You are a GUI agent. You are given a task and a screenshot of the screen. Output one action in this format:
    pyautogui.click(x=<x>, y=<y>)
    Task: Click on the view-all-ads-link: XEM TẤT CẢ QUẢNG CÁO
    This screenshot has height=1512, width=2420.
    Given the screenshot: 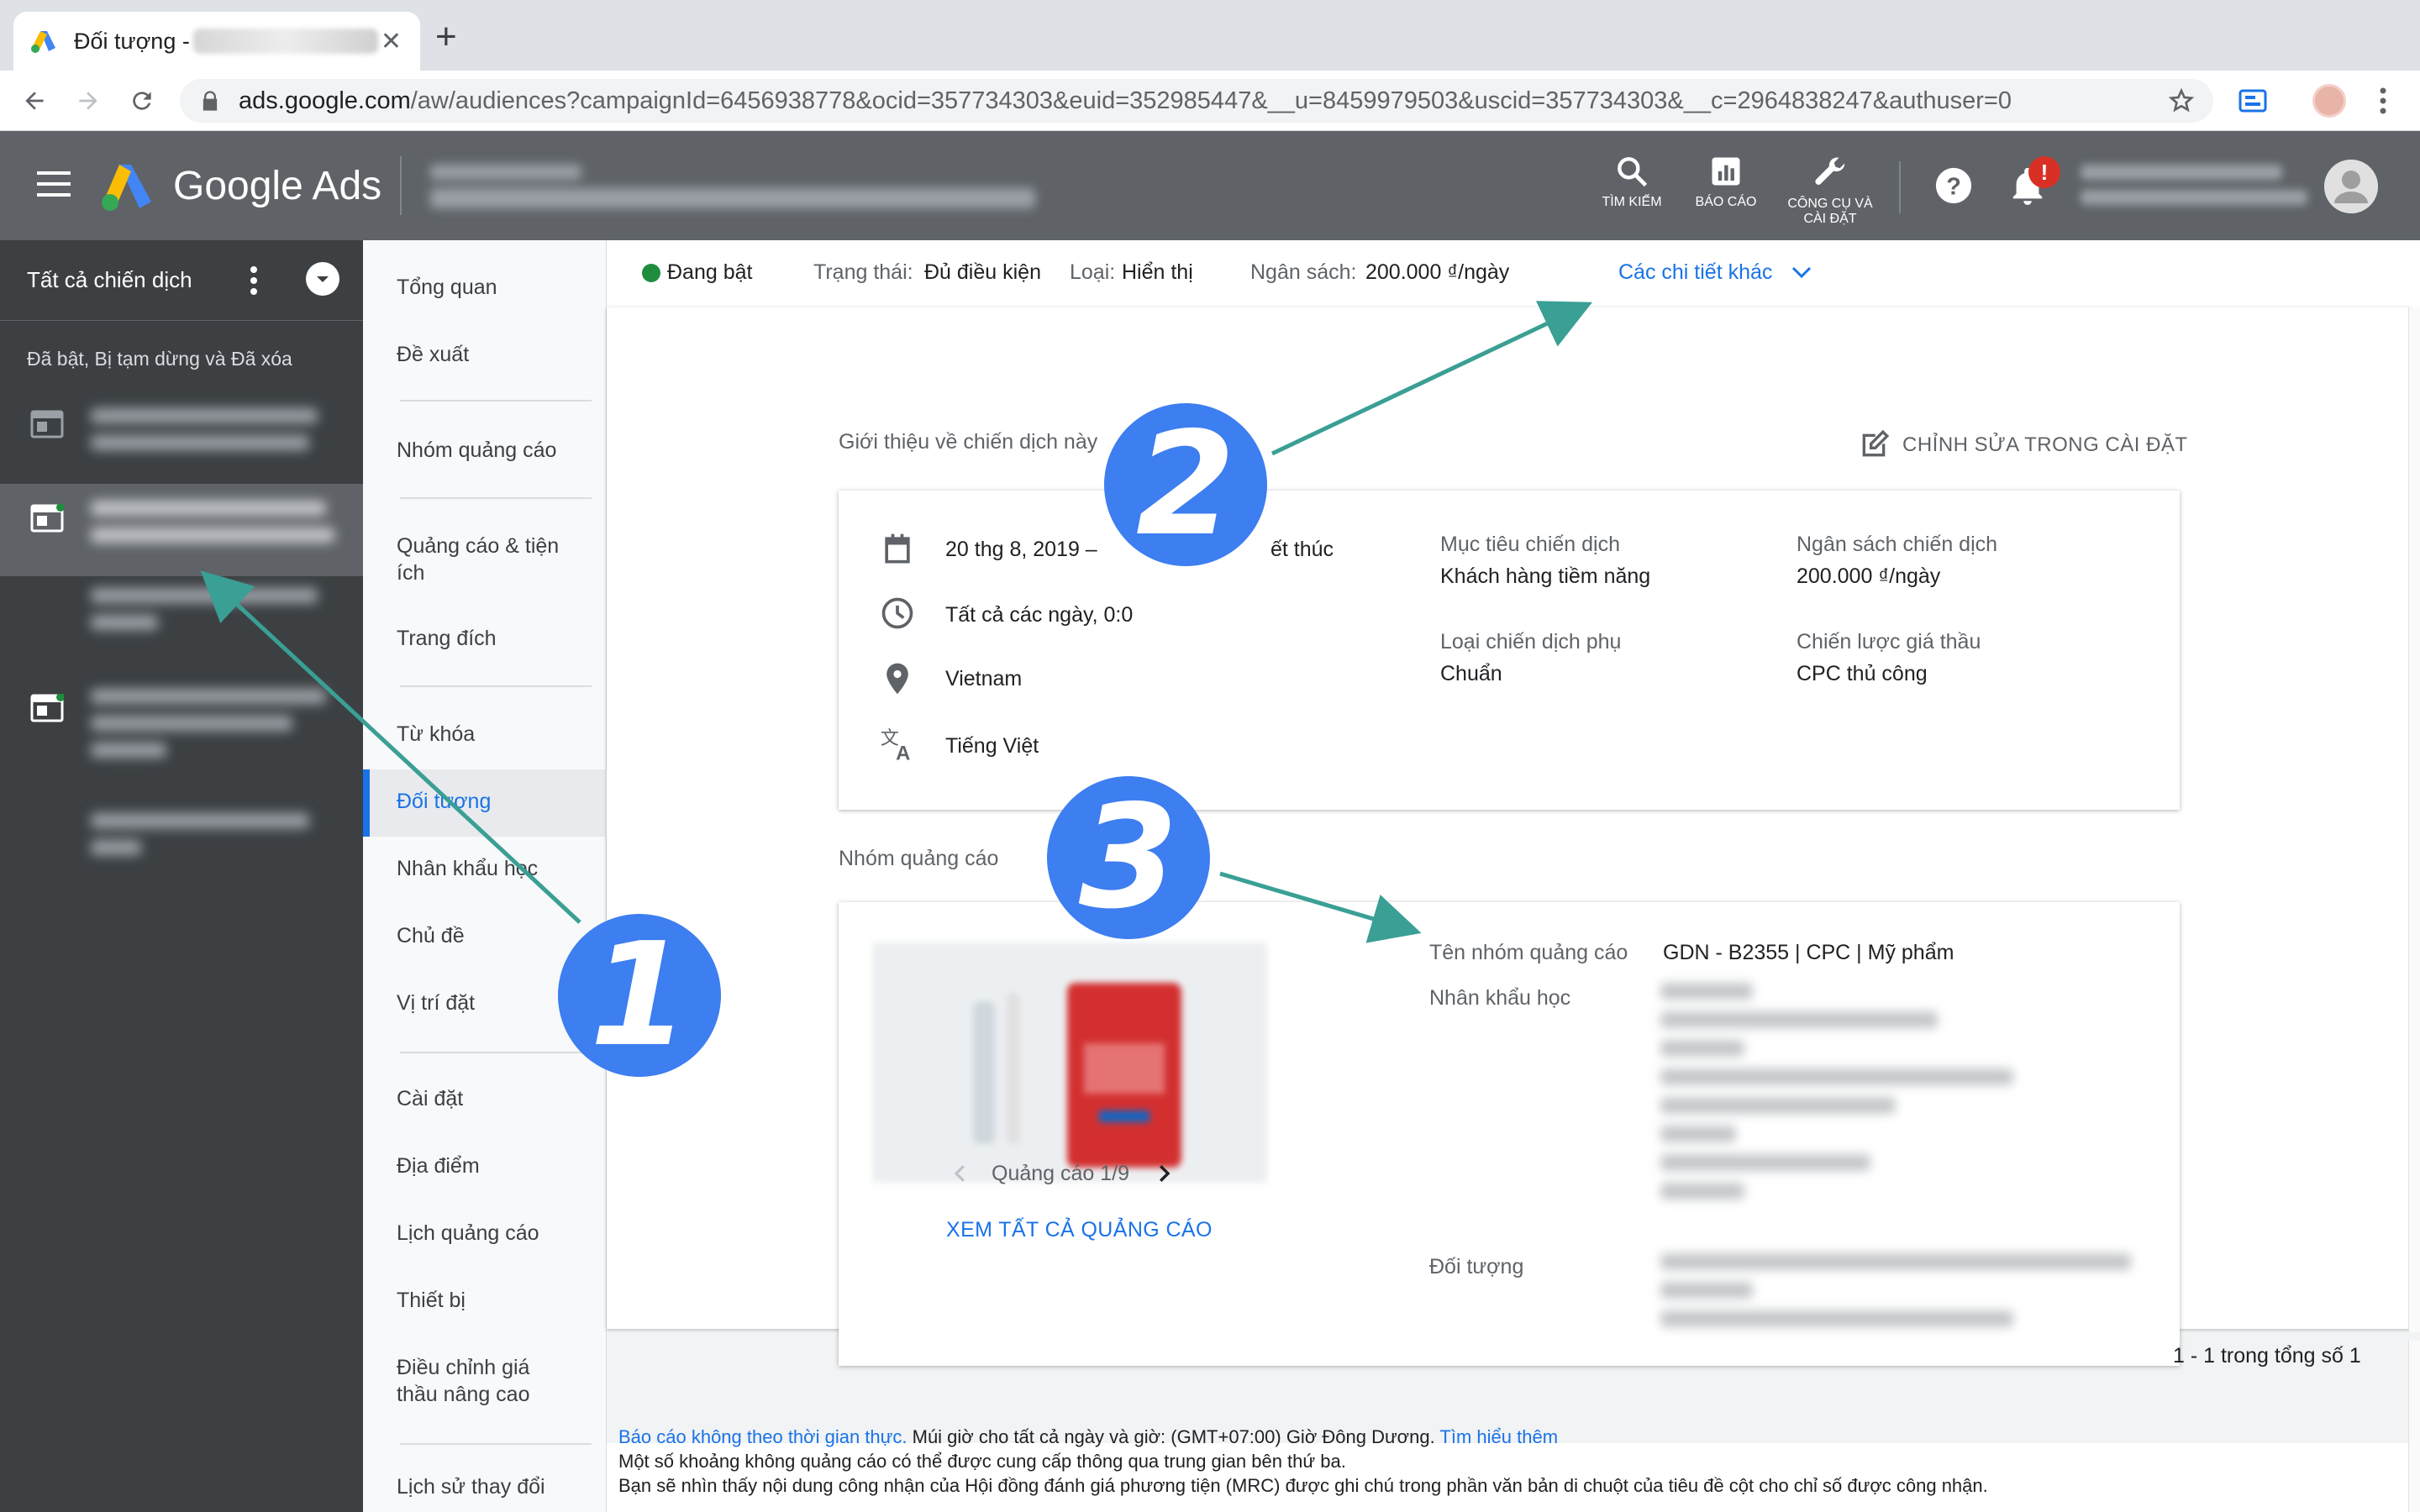 What is the action you would take?
    pyautogui.click(x=1079, y=1230)
    